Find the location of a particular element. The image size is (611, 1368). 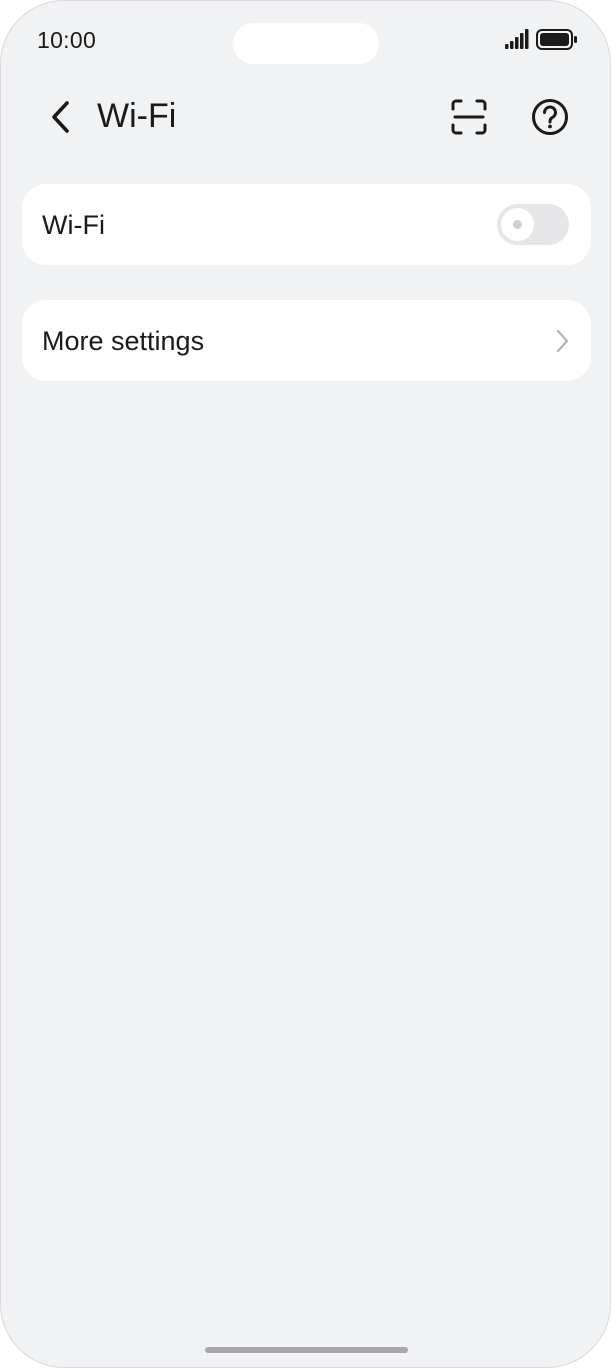

toggle-knob is located at coordinates (517, 224).